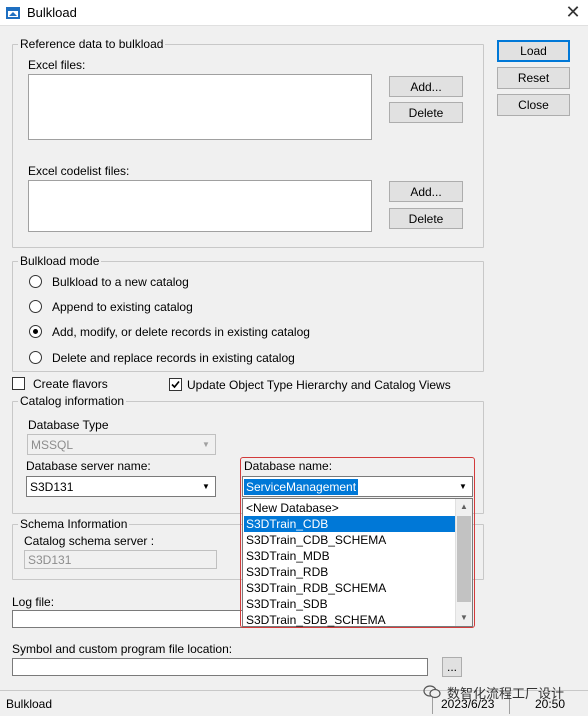 The image size is (588, 716). I want to click on dropdown-option: S3DTrain_MDB, so click(351, 556).